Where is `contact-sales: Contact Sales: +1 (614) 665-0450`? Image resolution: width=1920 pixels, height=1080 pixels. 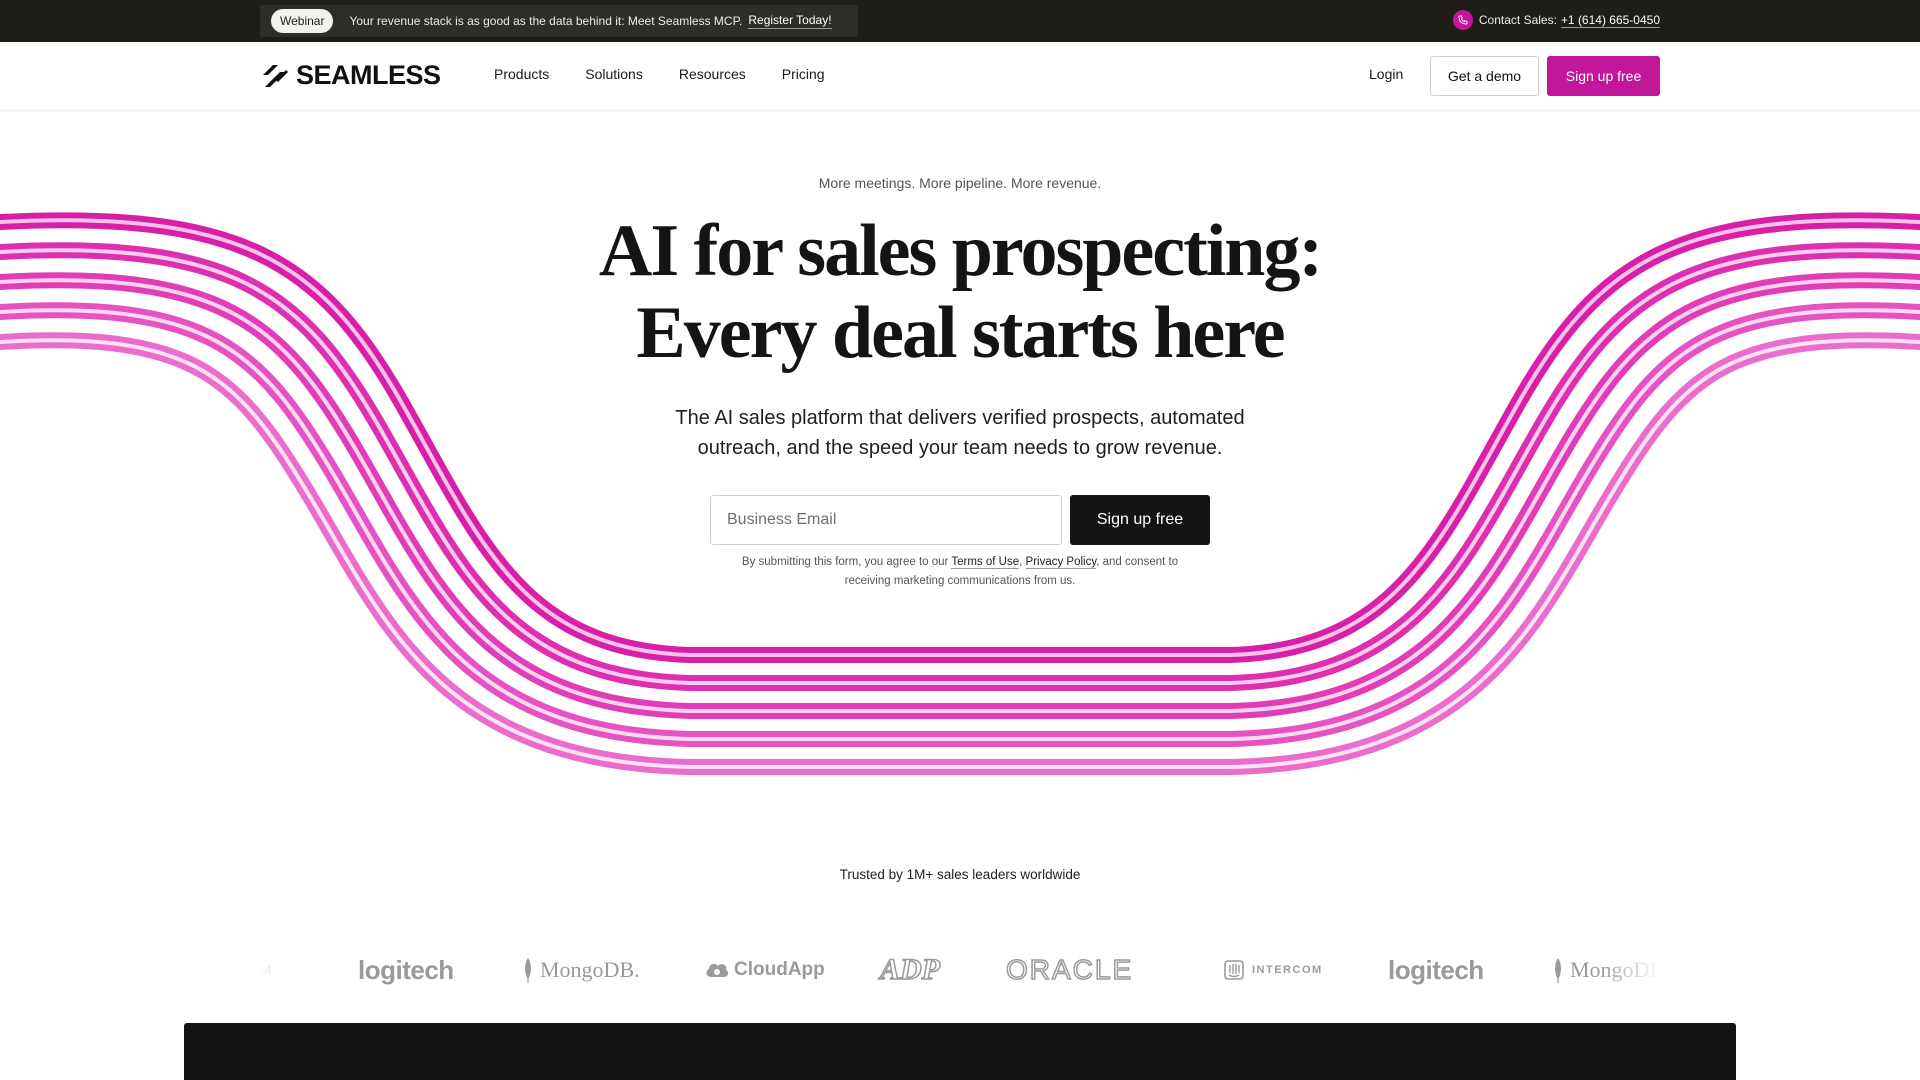
contact-sales: Contact Sales: +1 (614) 665-0450 is located at coordinates (1556, 20).